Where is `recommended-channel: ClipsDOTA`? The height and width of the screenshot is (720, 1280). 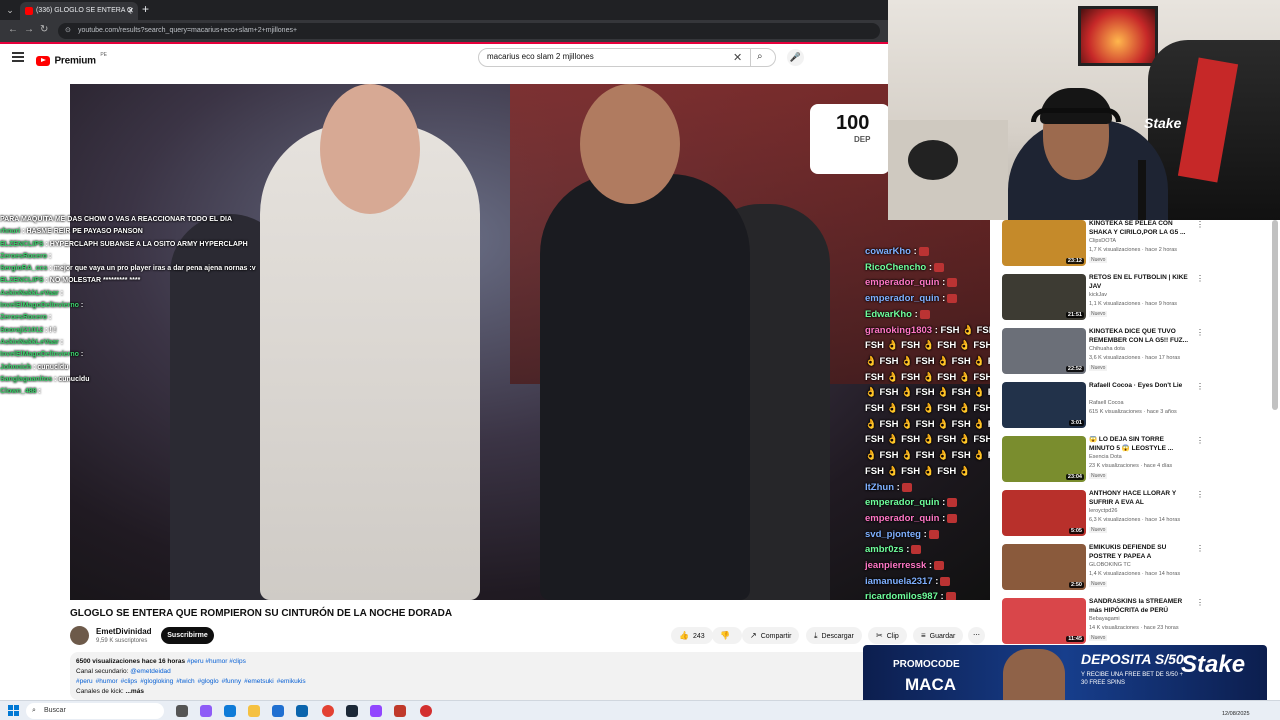 recommended-channel: ClipsDOTA is located at coordinates (1102, 241).